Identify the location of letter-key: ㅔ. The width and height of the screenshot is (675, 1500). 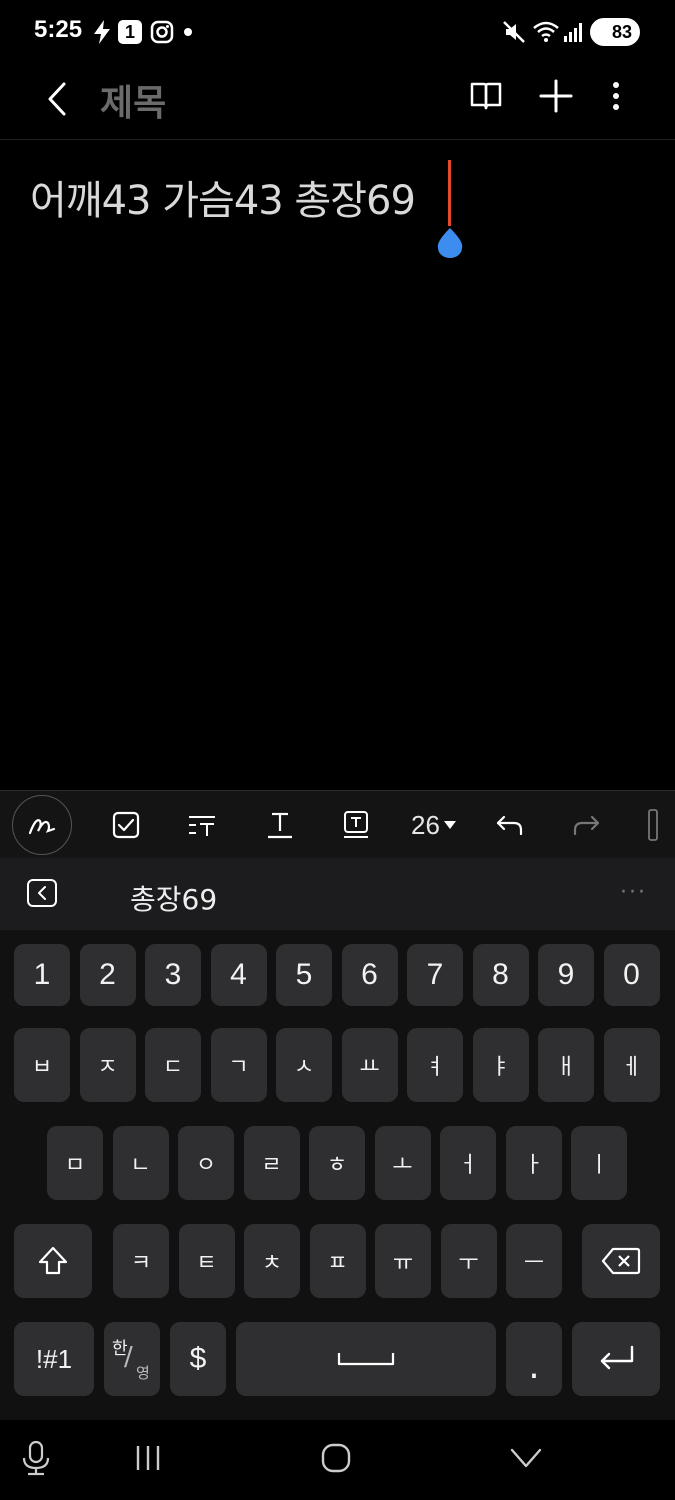
(631, 1065).